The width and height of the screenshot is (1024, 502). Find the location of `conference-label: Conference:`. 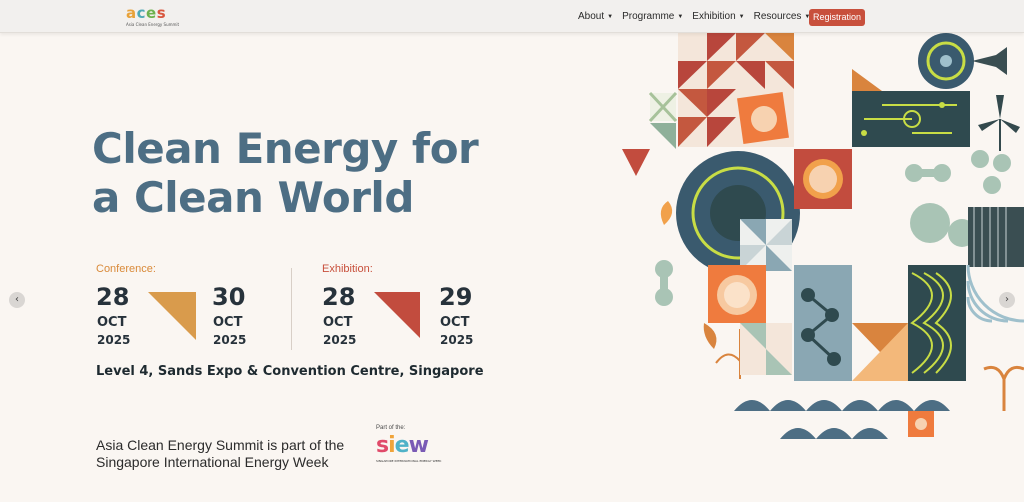

conference-label: Conference: is located at coordinates (126, 269).